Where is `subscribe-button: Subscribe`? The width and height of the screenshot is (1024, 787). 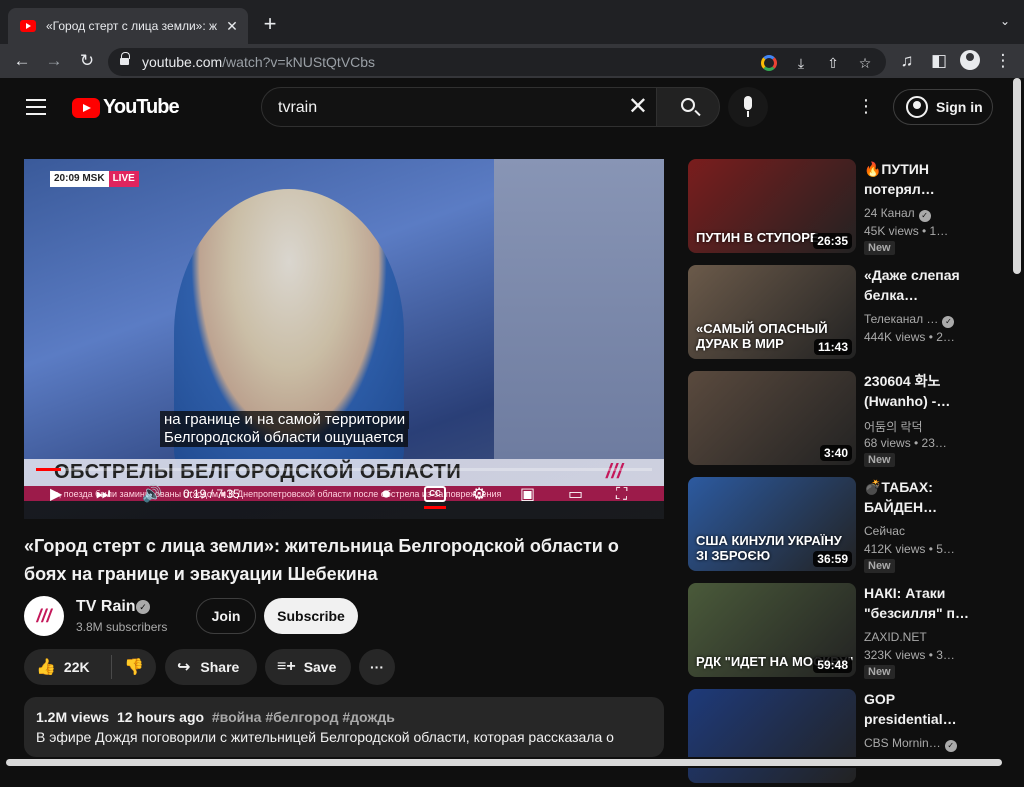 subscribe-button: Subscribe is located at coordinates (311, 616).